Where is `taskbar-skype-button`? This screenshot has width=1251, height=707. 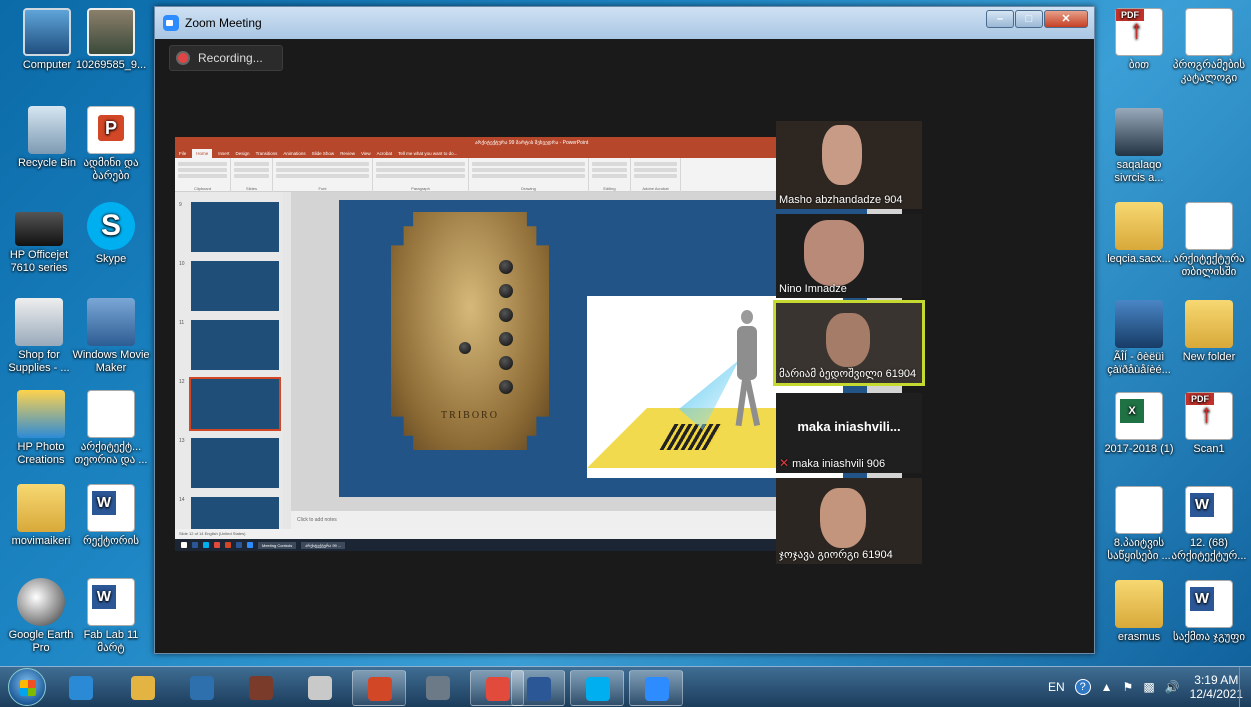
taskbar-skype-button is located at coordinates (597, 688).